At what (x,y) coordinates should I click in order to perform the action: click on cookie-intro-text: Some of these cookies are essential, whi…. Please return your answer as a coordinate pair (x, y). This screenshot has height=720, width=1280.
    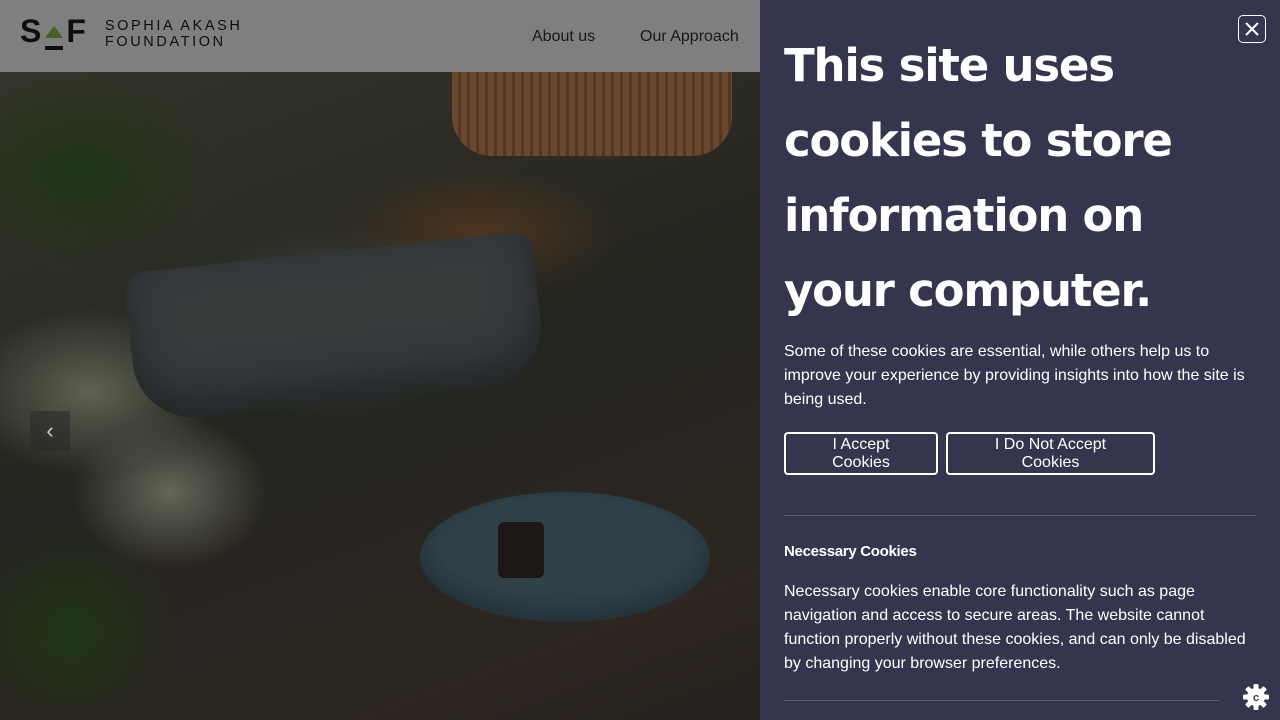
    Looking at the image, I should click on (1014, 375).